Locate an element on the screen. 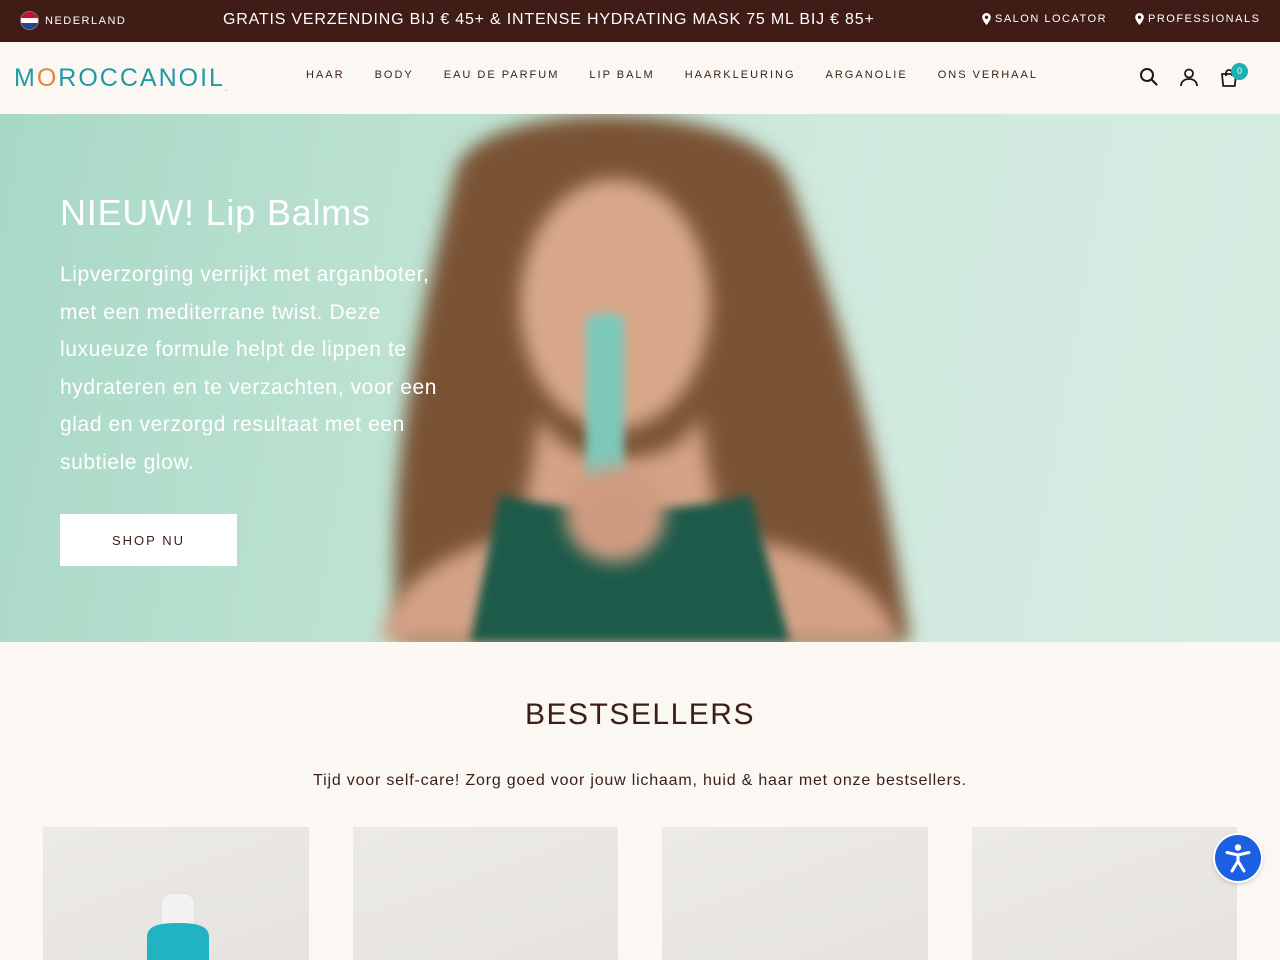 The image size is (1280, 960). nav-item-haar: HAAR is located at coordinates (325, 75).